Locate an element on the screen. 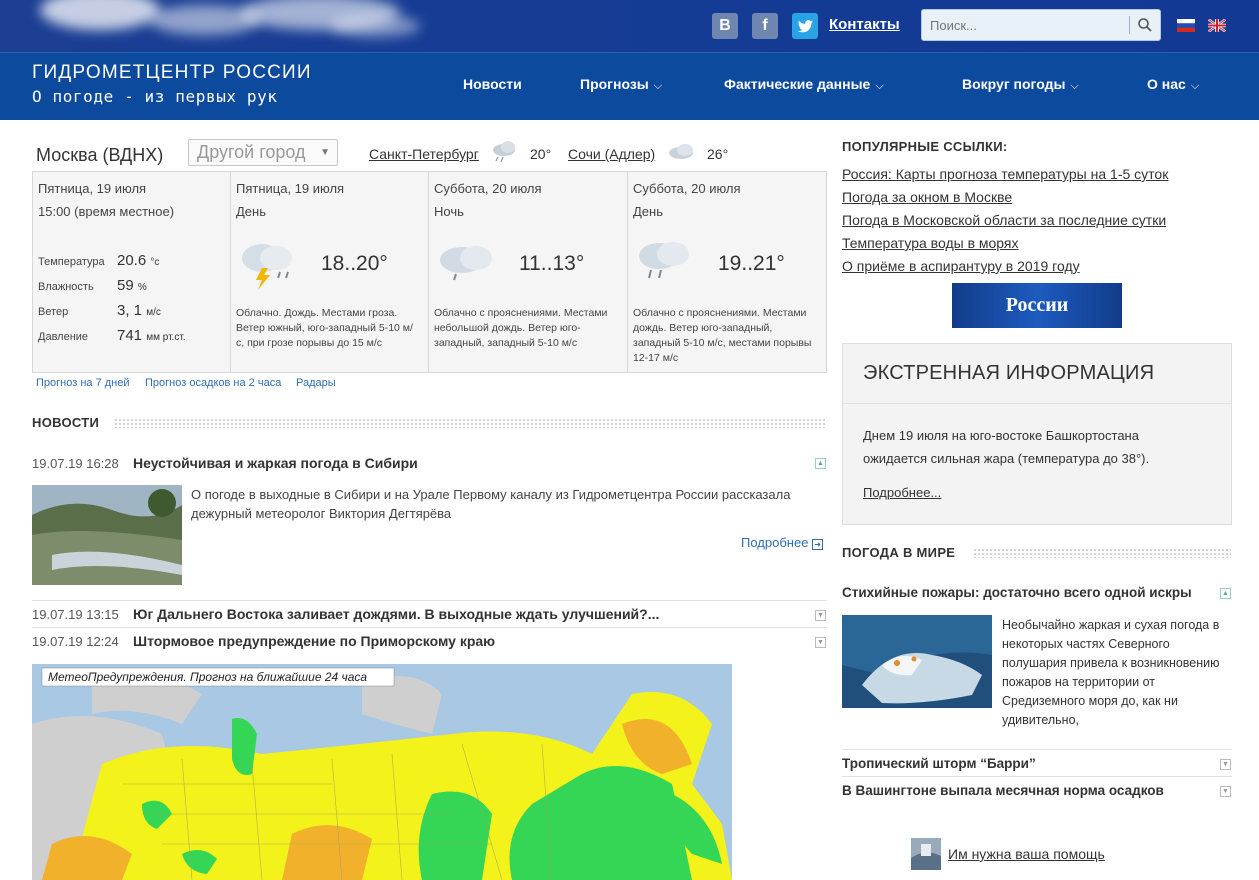 This screenshot has height=880, width=1259. twitter-icon is located at coordinates (805, 26).